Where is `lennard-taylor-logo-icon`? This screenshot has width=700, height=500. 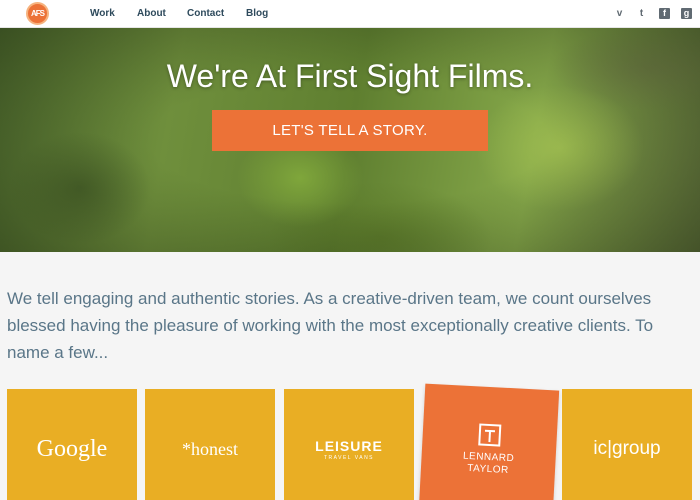 lennard-taylor-logo-icon is located at coordinates (490, 435).